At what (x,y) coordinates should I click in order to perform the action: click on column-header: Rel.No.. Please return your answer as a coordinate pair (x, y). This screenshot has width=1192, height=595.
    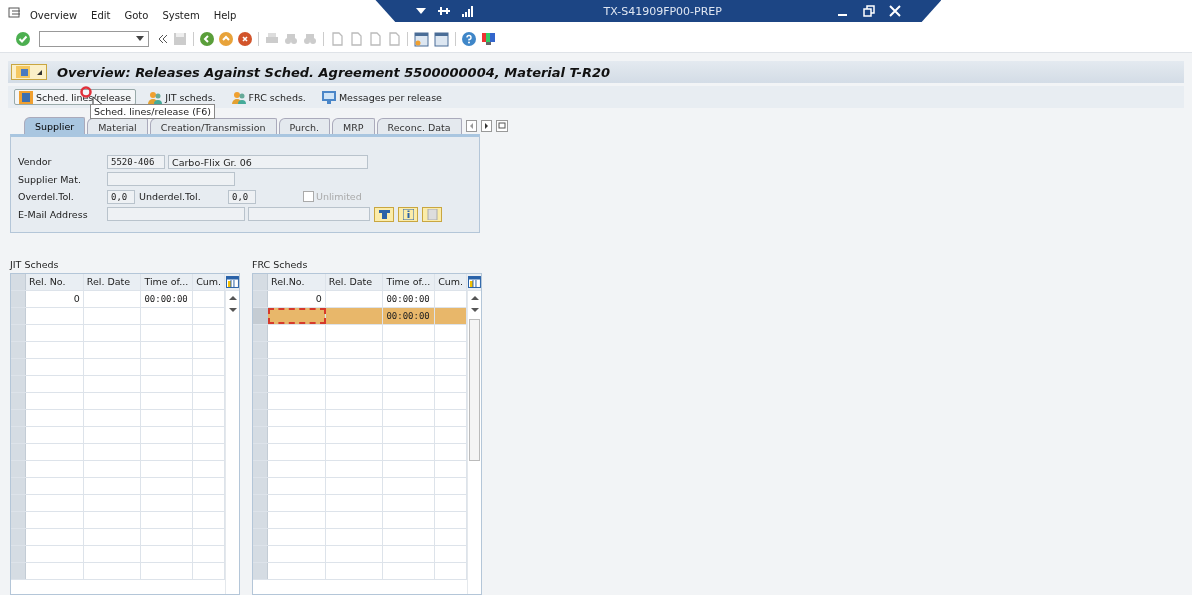
    Looking at the image, I should click on (297, 282).